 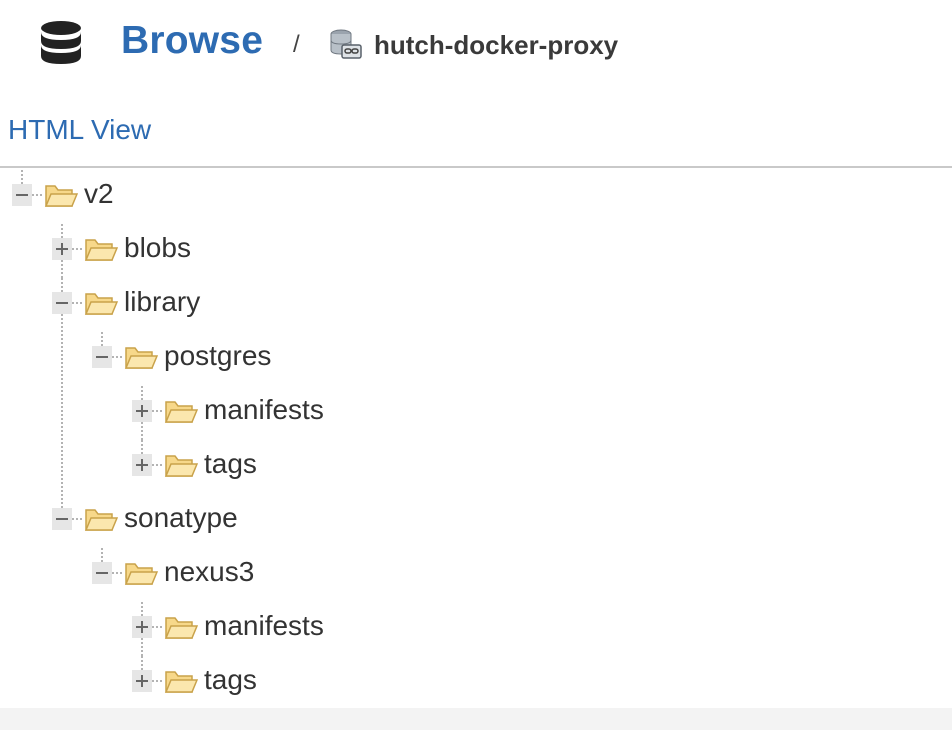 What do you see at coordinates (217, 356) in the screenshot?
I see `tree-node-label: postgres` at bounding box center [217, 356].